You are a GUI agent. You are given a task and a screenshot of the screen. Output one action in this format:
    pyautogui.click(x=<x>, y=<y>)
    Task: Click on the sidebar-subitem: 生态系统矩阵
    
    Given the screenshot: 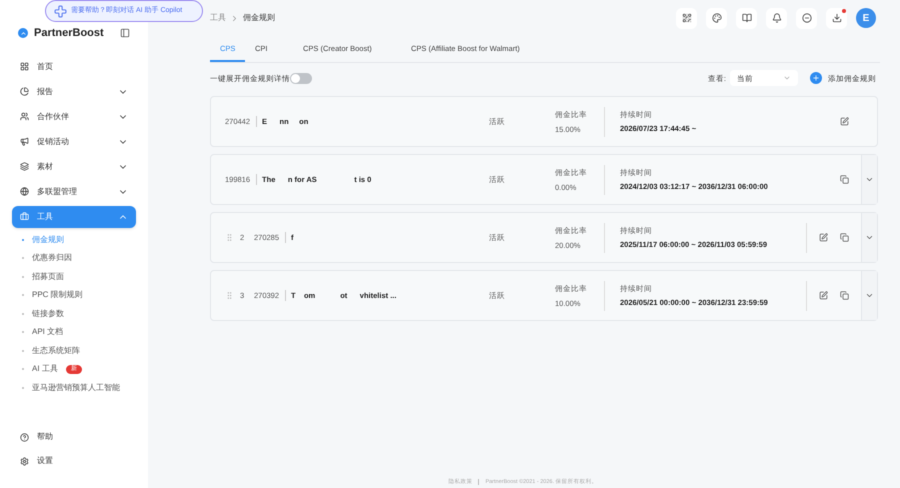 What is the action you would take?
    pyautogui.click(x=56, y=350)
    